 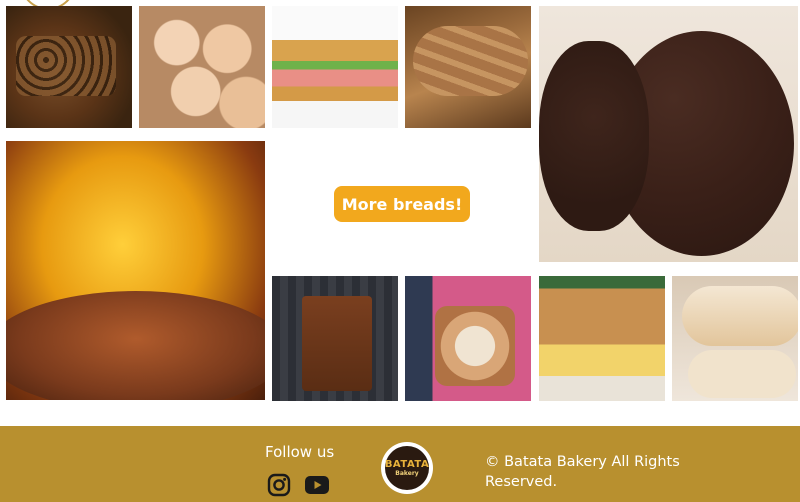 What do you see at coordinates (317, 485) in the screenshot?
I see `youtube-icon` at bounding box center [317, 485].